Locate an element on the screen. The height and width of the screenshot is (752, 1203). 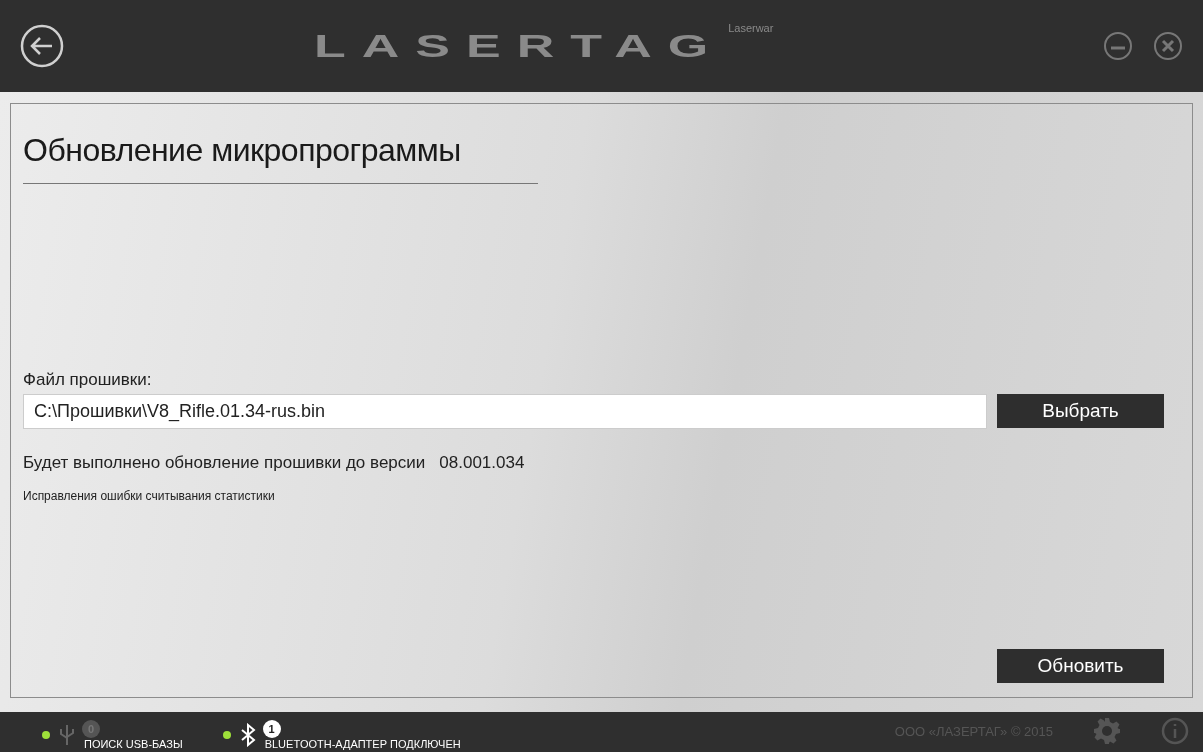
version-number: 08.001.034 is located at coordinates (482, 463).